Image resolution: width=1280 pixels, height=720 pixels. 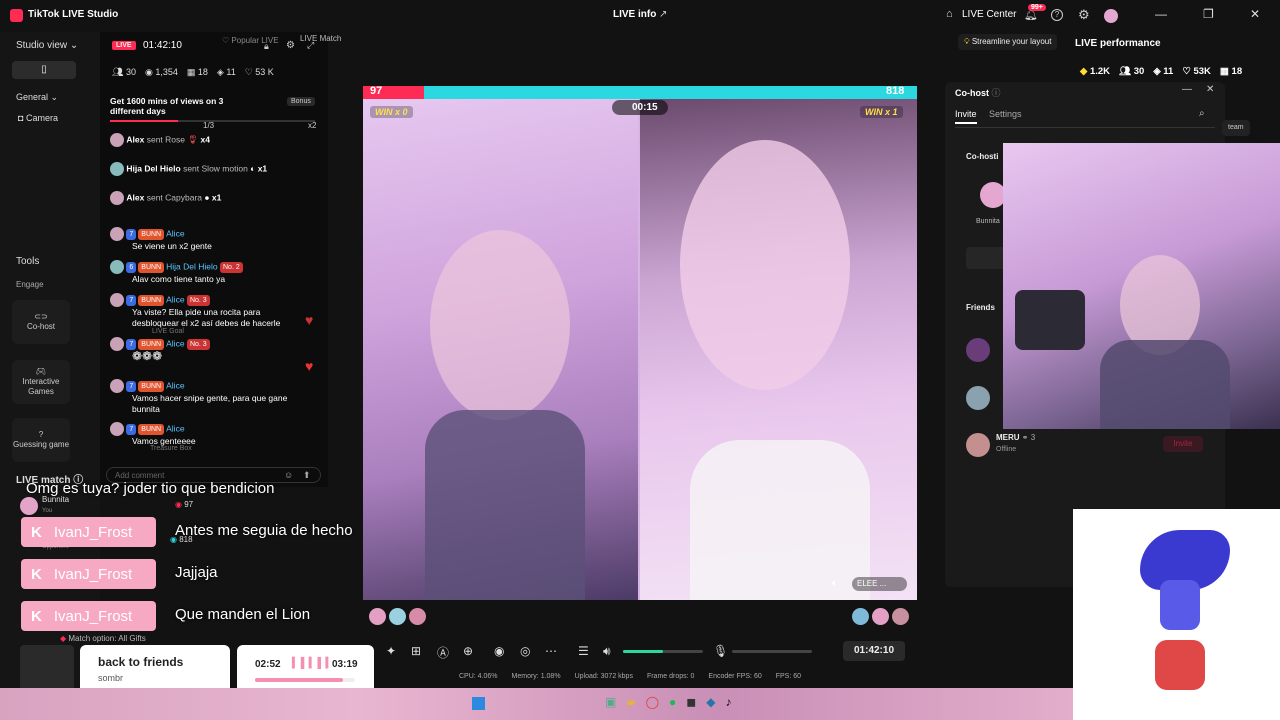 What do you see at coordinates (835, 583) in the screenshot?
I see `speaker-icon: 🔈︎` at bounding box center [835, 583].